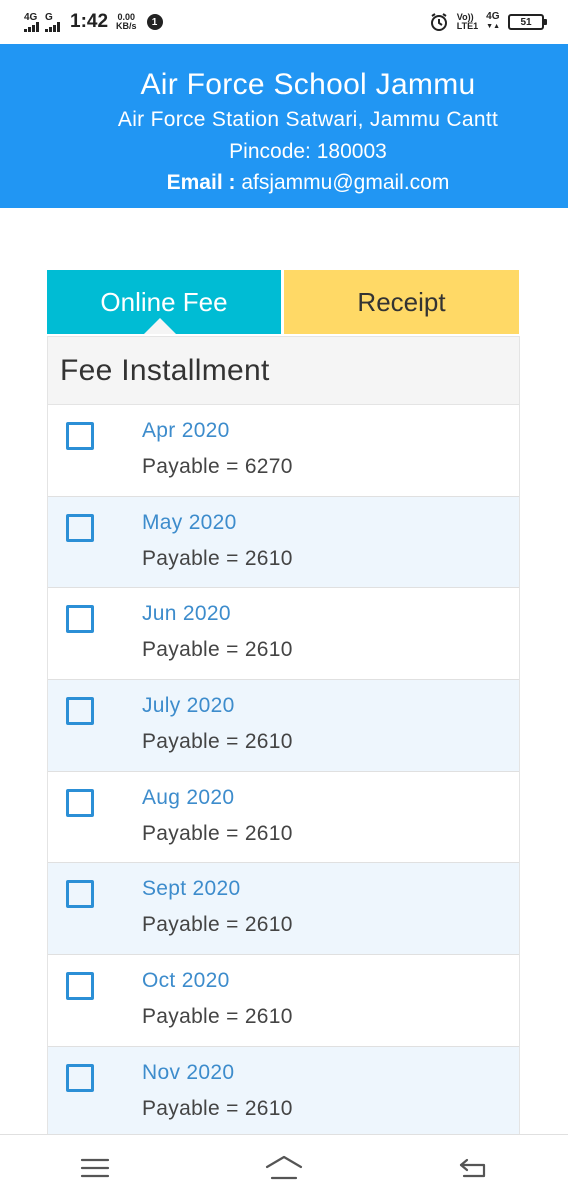 The image size is (568, 1200). What do you see at coordinates (126, 26) in the screenshot?
I see `network-speed-unit: KB/s` at bounding box center [126, 26].